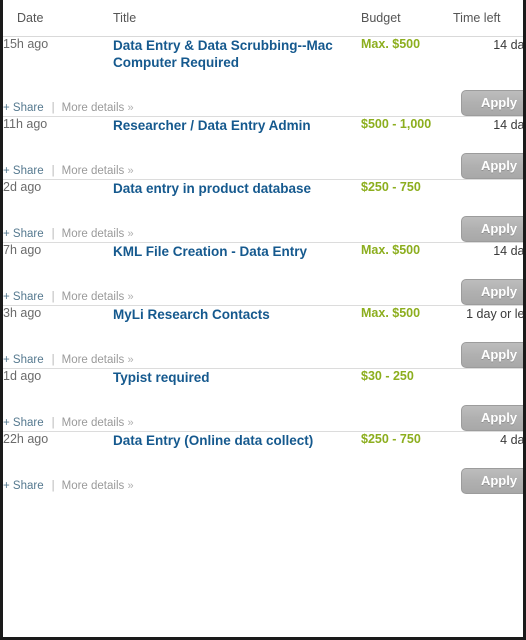  Describe the element at coordinates (213, 440) in the screenshot. I see `job-title-link: Data Entry (Online data collect)` at that location.